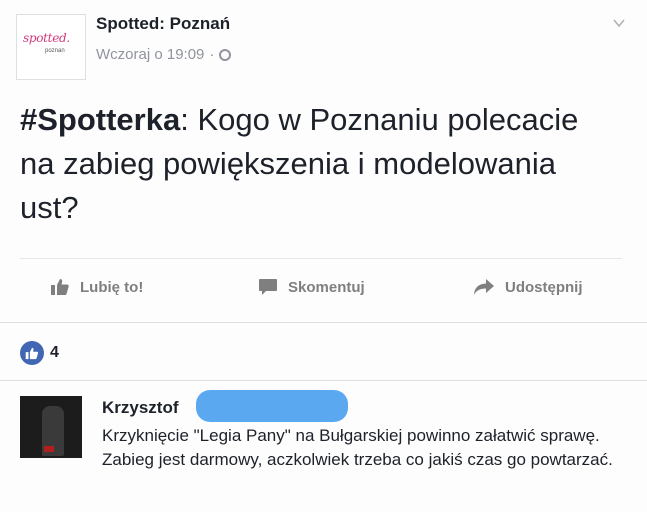  Describe the element at coordinates (163, 24) in the screenshot. I see `page-name-link: Spotted: Poznań` at that location.